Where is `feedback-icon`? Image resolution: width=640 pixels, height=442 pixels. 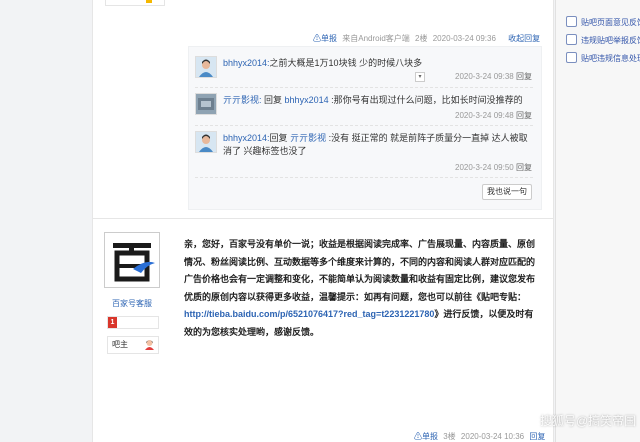
feedback-icon is located at coordinates (571, 21).